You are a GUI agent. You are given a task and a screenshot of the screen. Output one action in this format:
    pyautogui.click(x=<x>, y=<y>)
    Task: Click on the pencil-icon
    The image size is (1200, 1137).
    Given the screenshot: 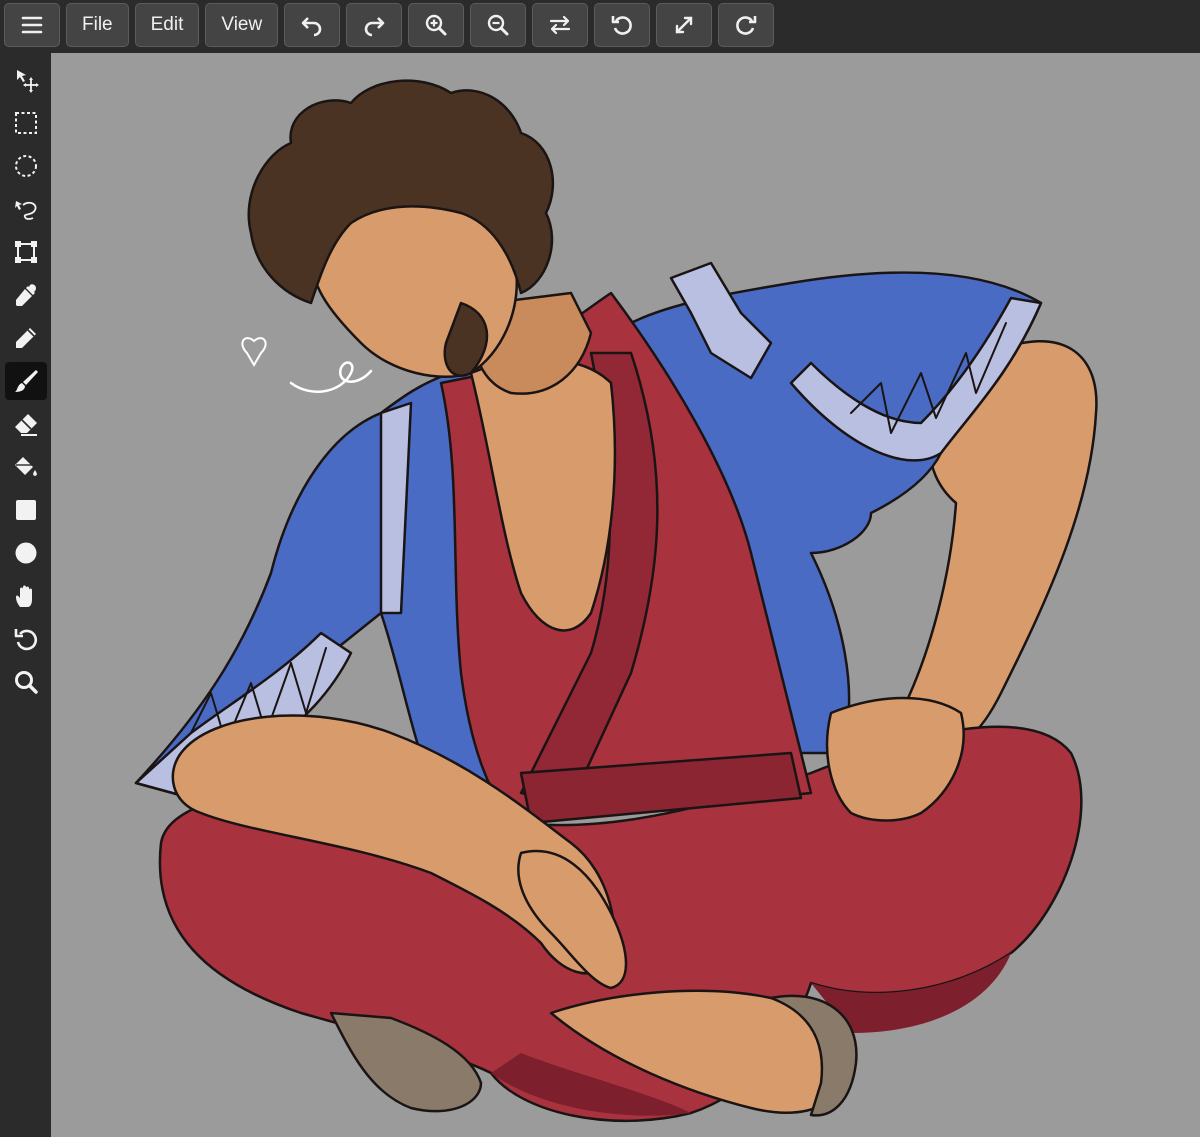 What is the action you would take?
    pyautogui.click(x=25, y=338)
    